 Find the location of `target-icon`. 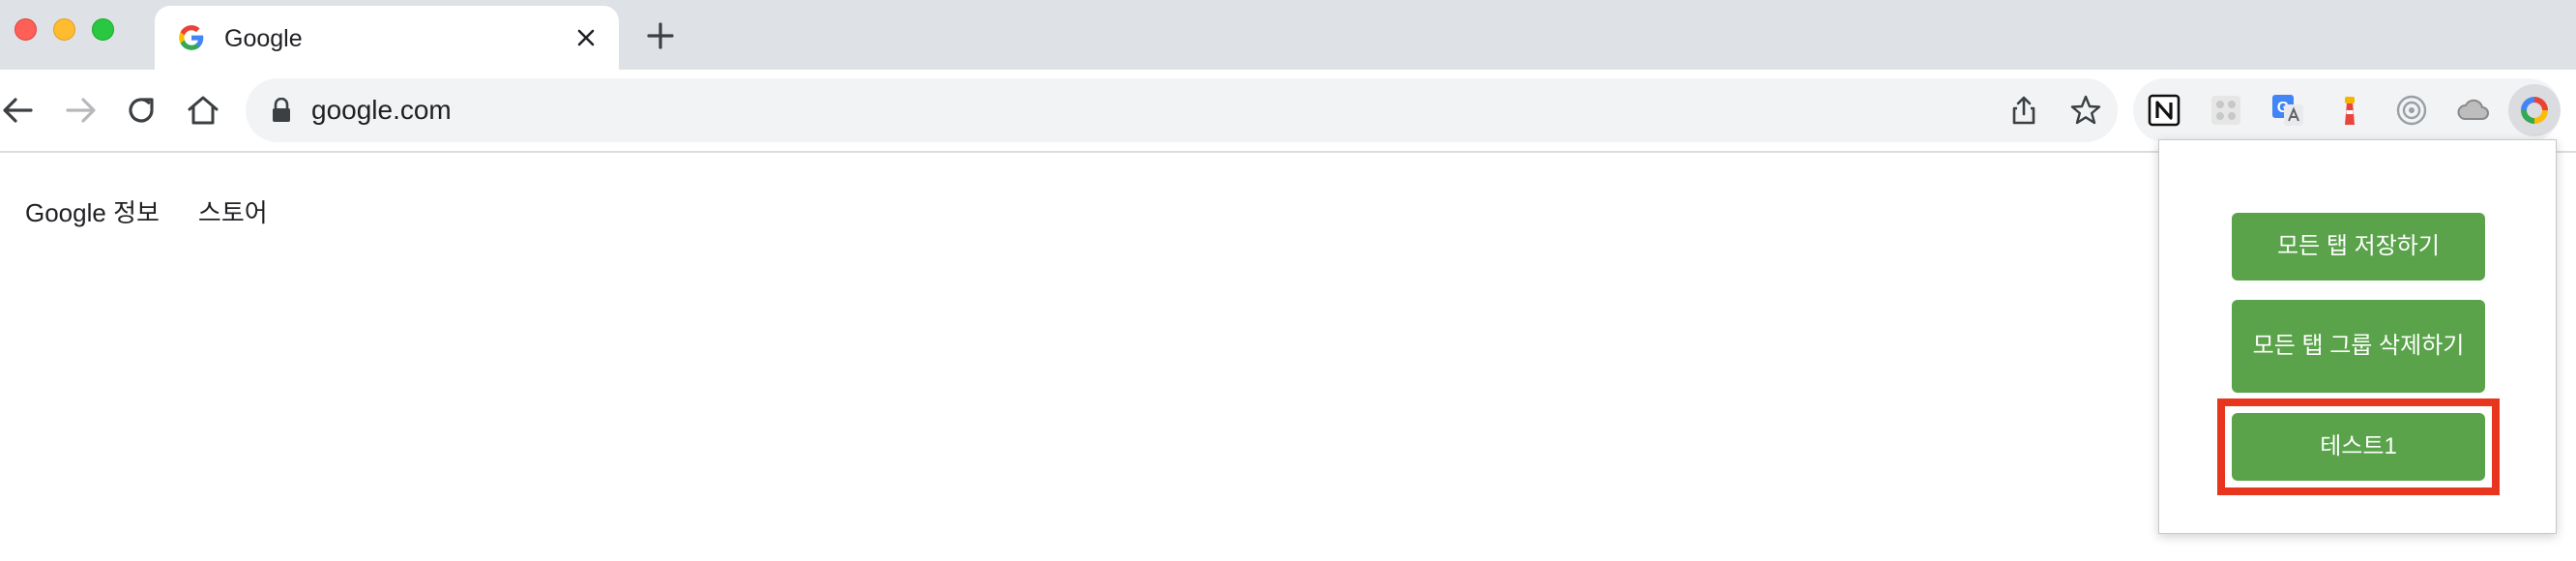

target-icon is located at coordinates (2411, 110).